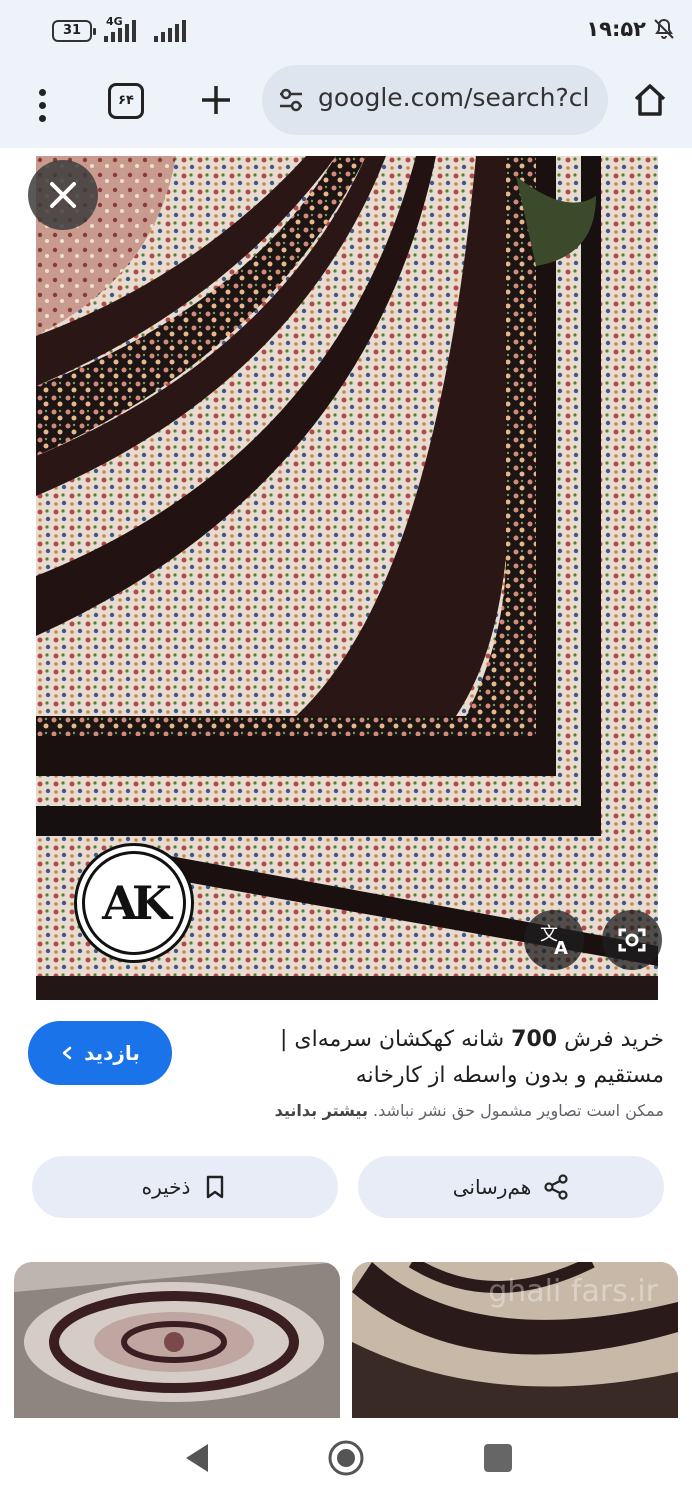 The image size is (692, 1500). I want to click on bookmark-icon, so click(215, 1187).